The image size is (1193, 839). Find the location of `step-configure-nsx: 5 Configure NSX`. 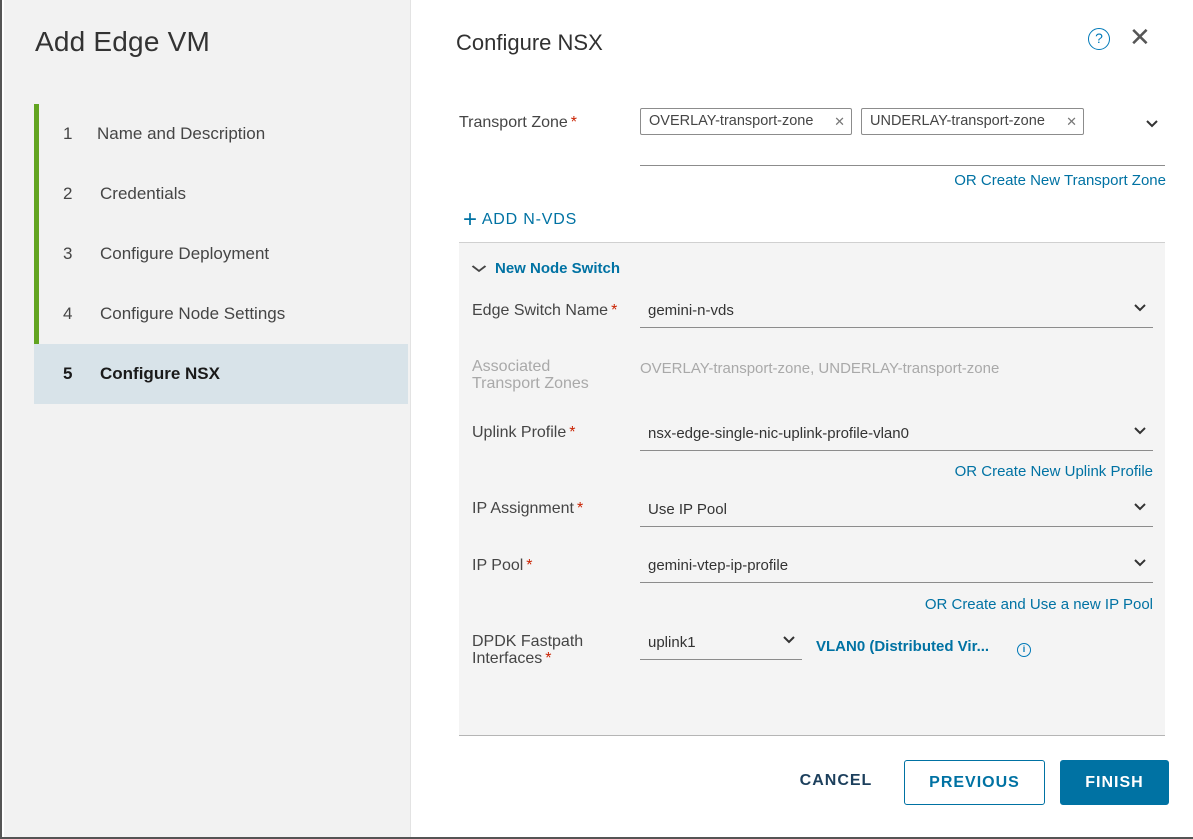

step-configure-nsx: 5 Configure NSX is located at coordinates (221, 374).